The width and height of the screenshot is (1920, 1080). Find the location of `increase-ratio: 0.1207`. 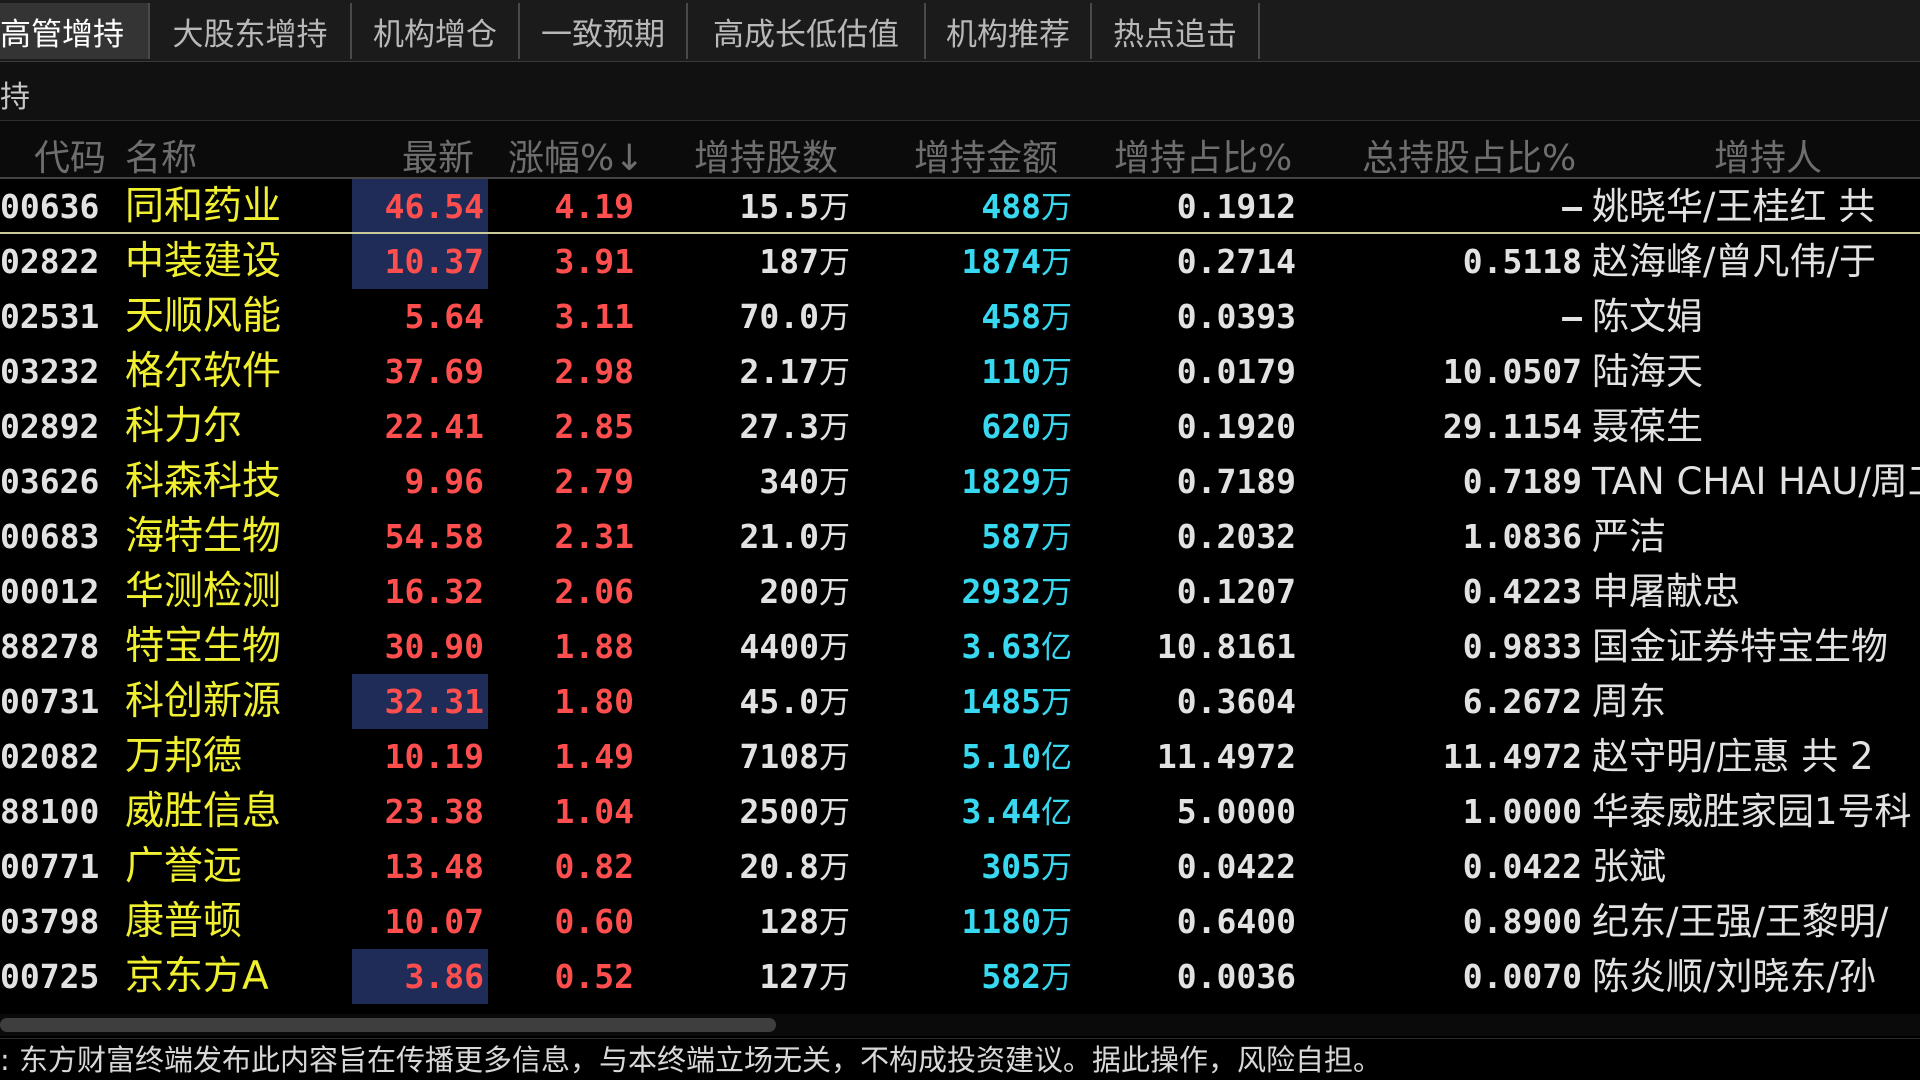

increase-ratio: 0.1207 is located at coordinates (1236, 591).